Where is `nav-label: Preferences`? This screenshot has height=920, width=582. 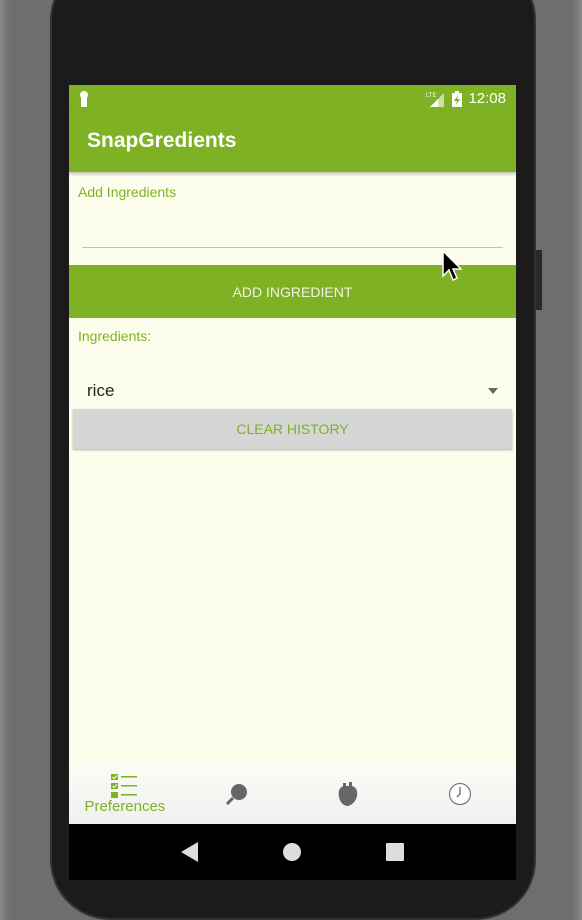 nav-label: Preferences is located at coordinates (125, 806).